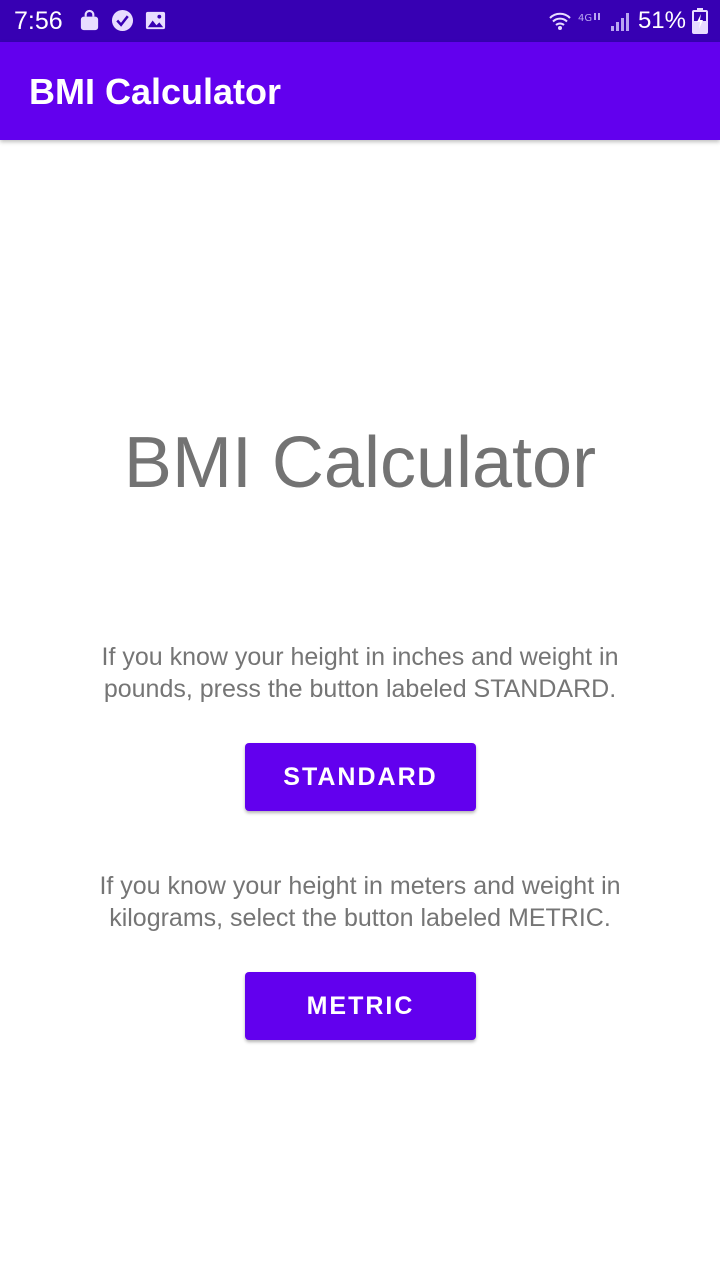 This screenshot has height=1280, width=720. Describe the element at coordinates (155, 20) in the screenshot. I see `image-icon` at that location.